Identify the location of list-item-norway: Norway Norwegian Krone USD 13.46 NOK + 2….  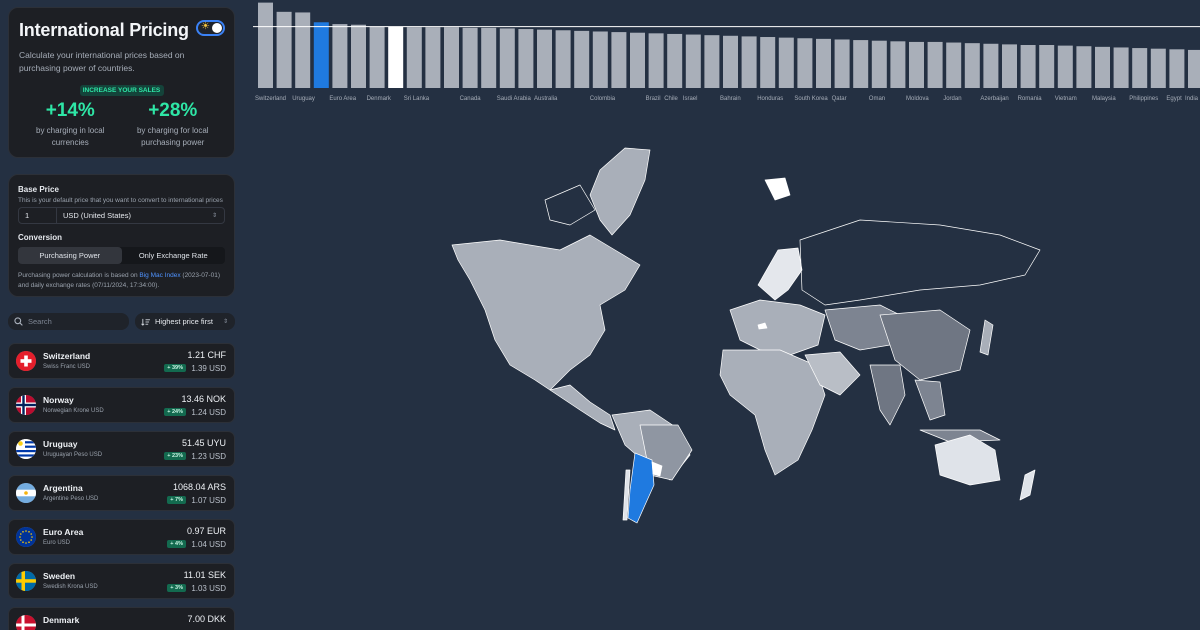
(121, 405).